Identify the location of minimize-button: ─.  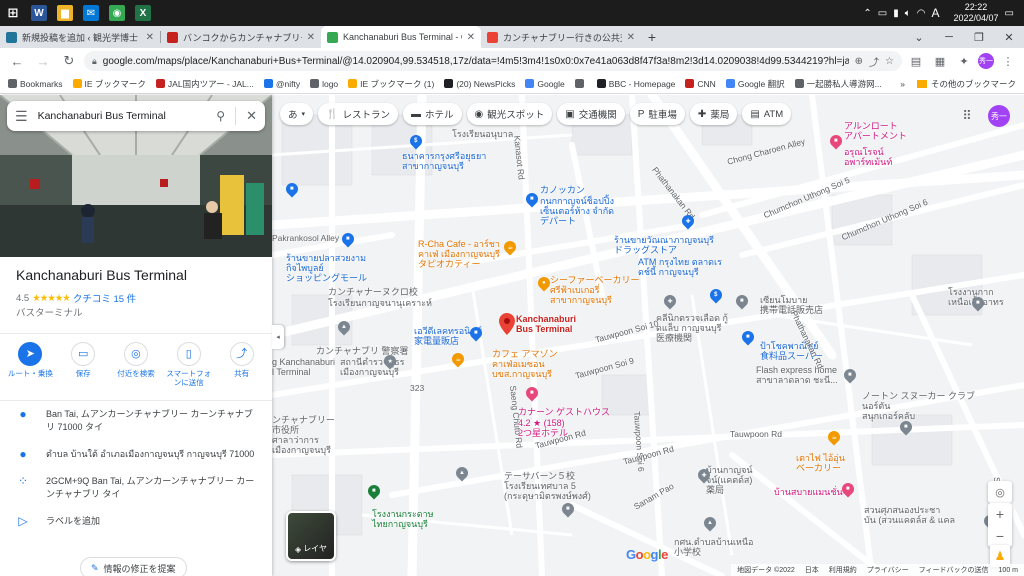
(949, 37).